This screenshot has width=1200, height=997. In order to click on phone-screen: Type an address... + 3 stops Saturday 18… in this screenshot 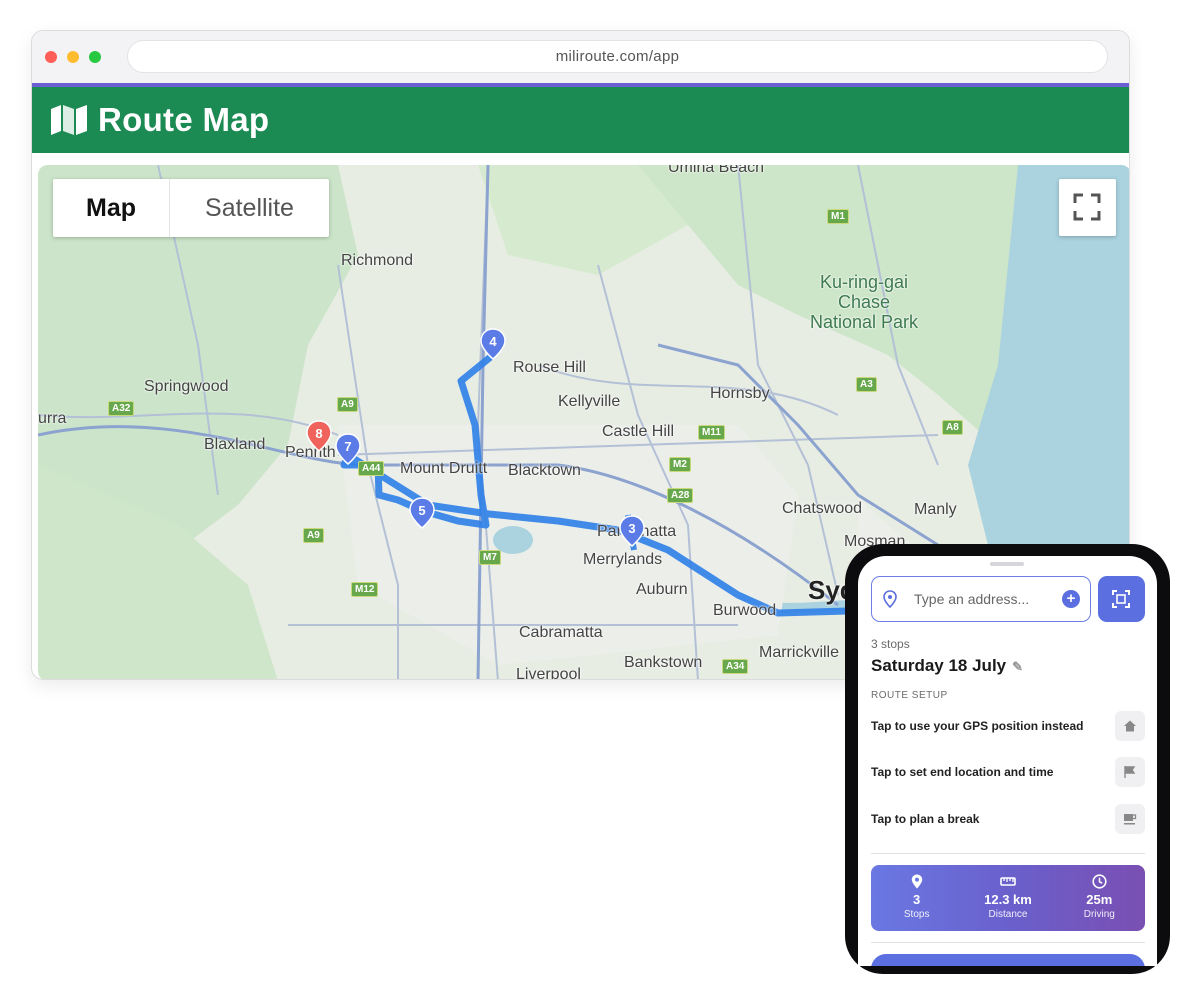, I will do `click(1007, 761)`.